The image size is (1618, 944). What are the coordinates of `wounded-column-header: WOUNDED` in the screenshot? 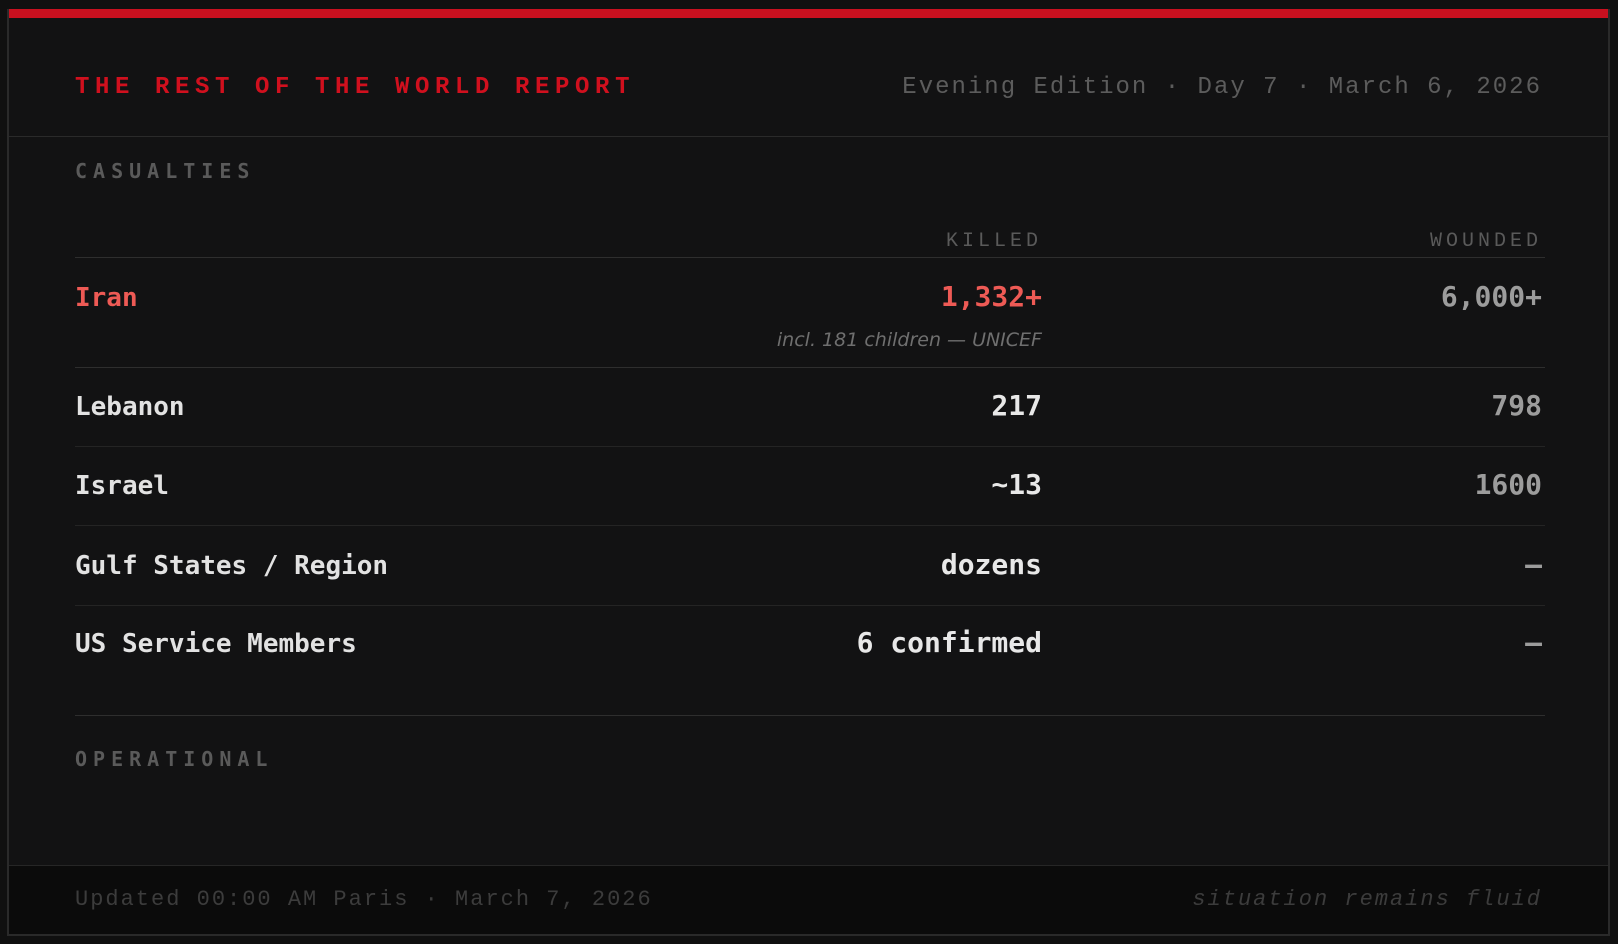 It's located at (1485, 241).